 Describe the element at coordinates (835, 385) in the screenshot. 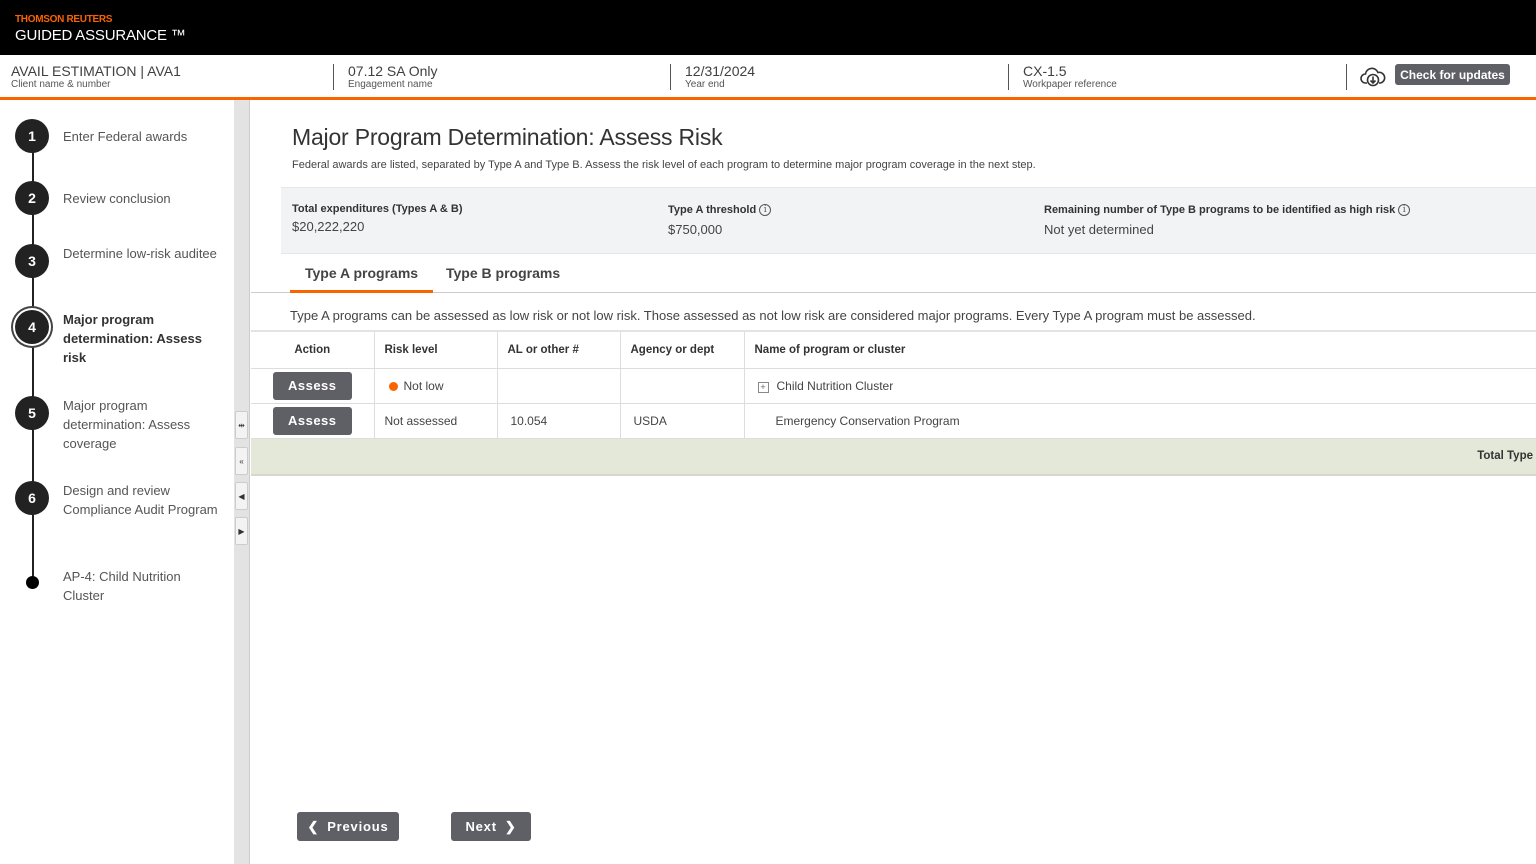

I see `program-name-text: Child Nutrition Cluster` at that location.